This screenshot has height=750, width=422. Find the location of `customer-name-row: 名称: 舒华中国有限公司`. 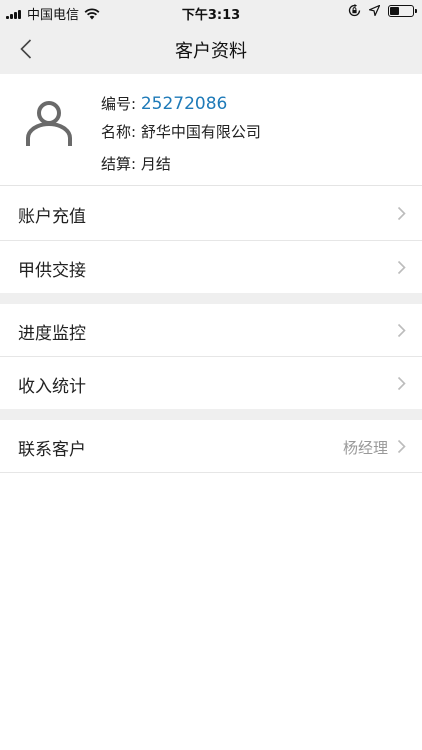

customer-name-row: 名称: 舒华中国有限公司 is located at coordinates (181, 131).